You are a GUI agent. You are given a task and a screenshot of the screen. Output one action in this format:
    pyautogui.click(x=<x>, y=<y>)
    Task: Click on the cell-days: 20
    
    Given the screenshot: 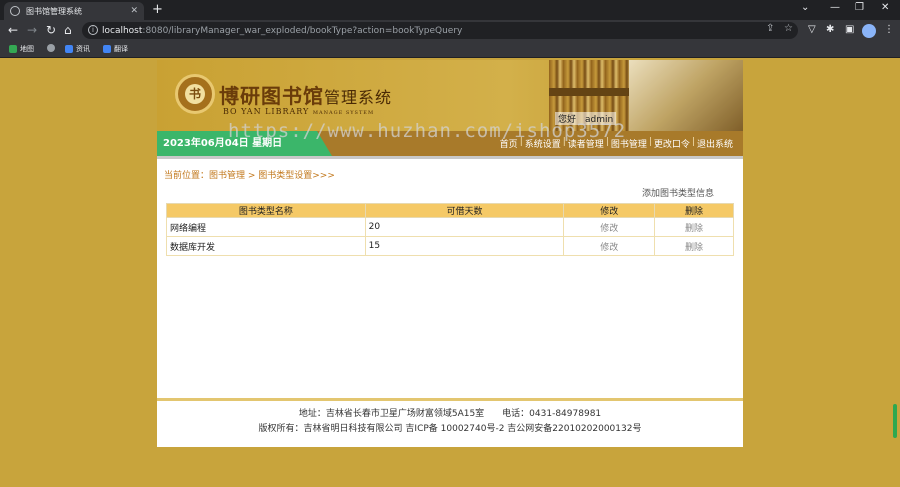 What is the action you would take?
    pyautogui.click(x=464, y=227)
    